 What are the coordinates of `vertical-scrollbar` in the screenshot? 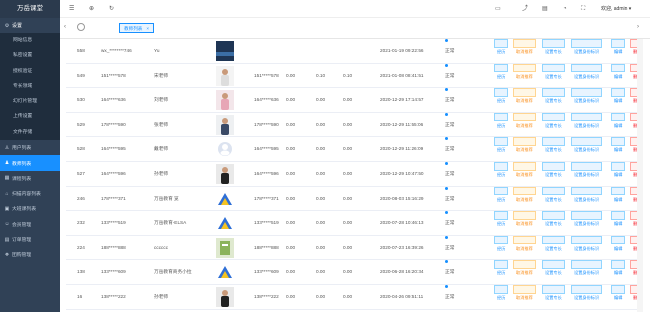 It's located at (640, 175).